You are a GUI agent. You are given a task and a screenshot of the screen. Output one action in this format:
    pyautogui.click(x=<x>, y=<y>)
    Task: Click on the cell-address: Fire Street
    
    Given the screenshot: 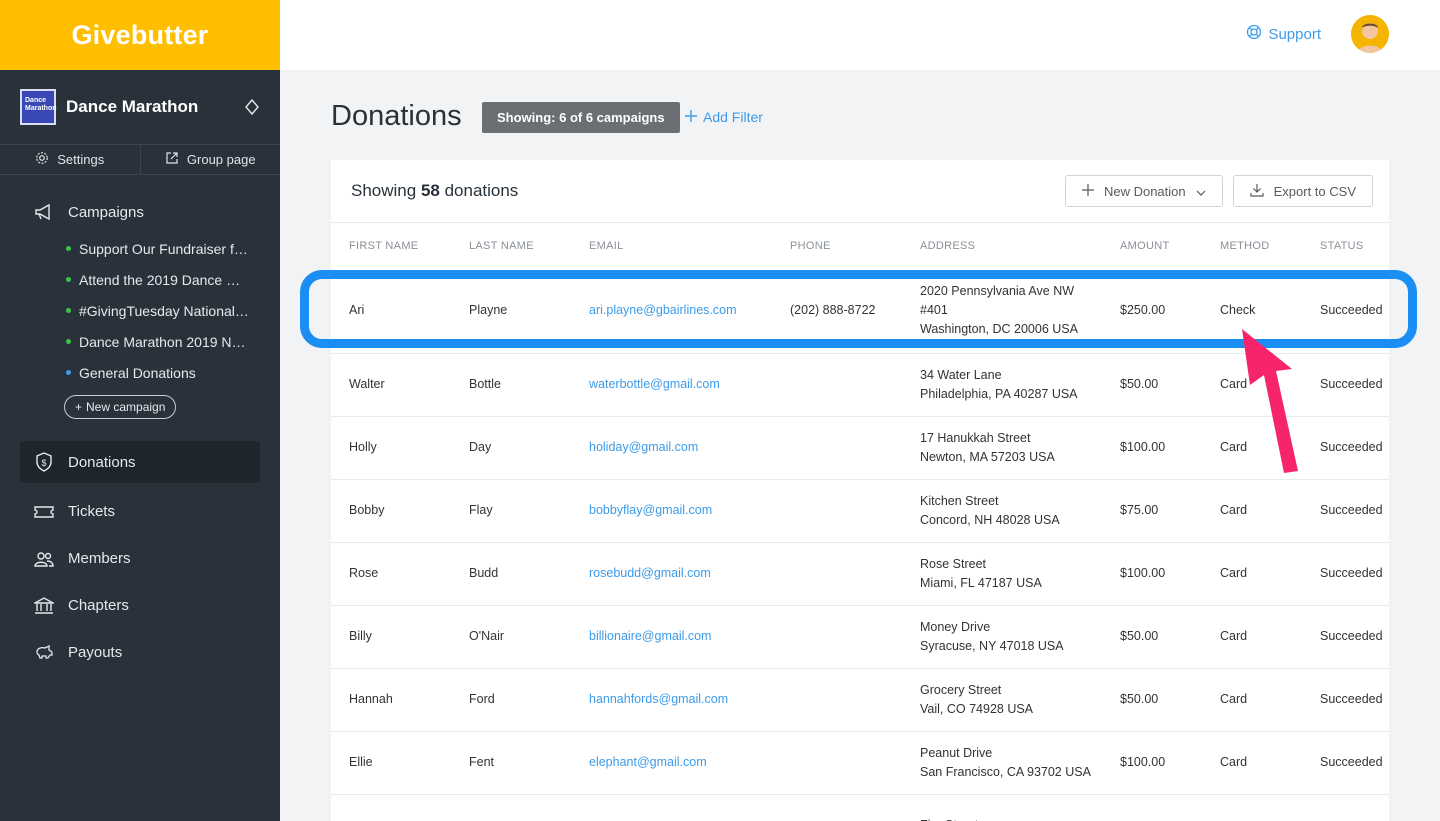 What is the action you would take?
    pyautogui.click(x=1002, y=807)
    